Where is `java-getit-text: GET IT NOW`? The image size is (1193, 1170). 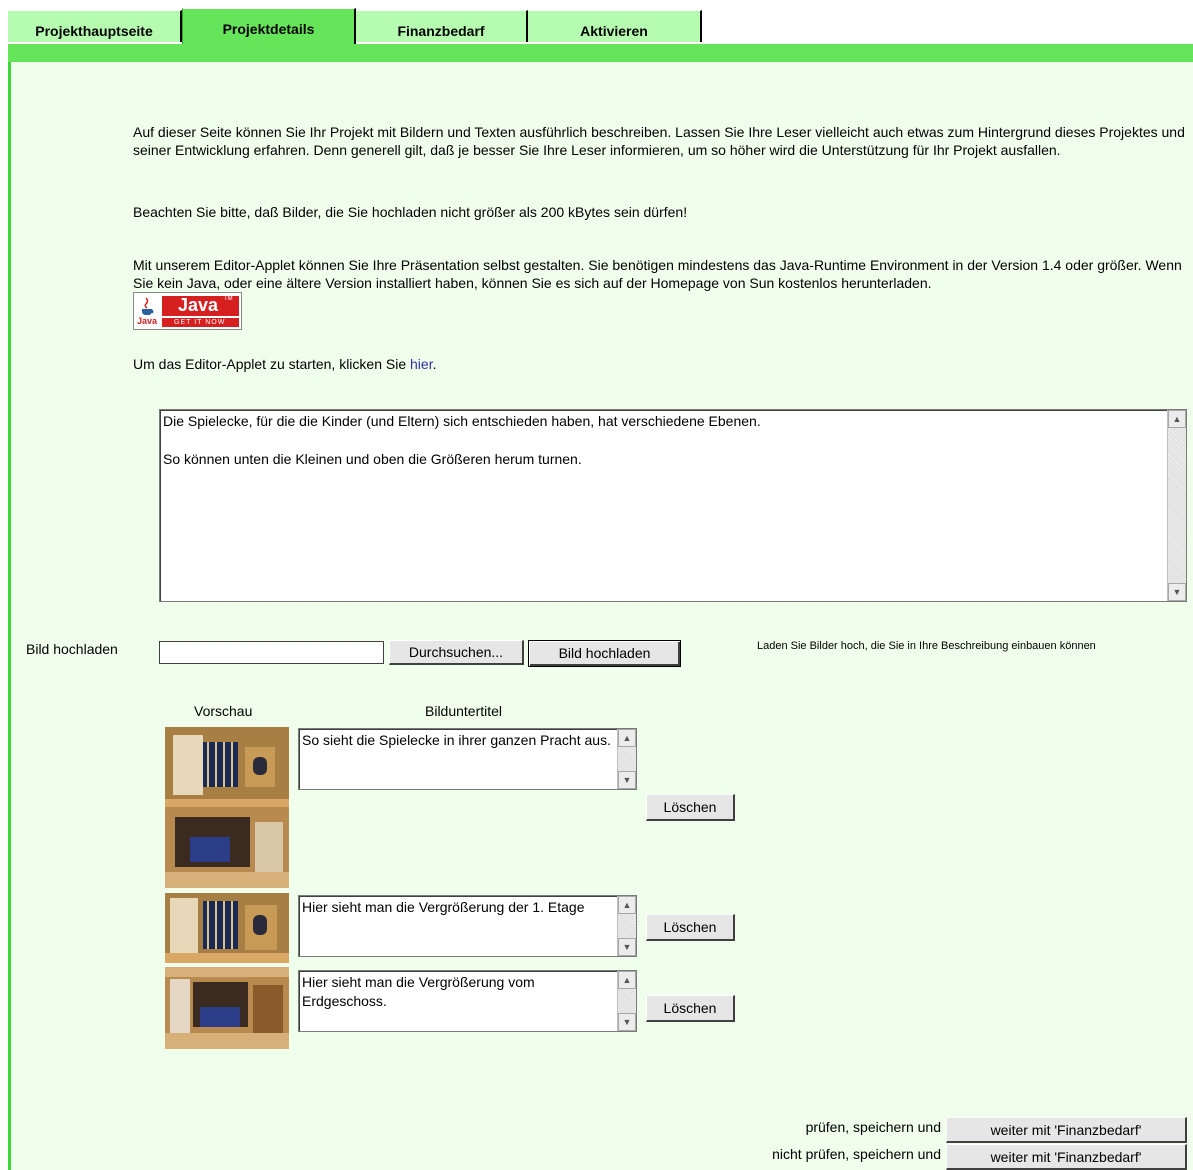 java-getit-text: GET IT NOW is located at coordinates (200, 322).